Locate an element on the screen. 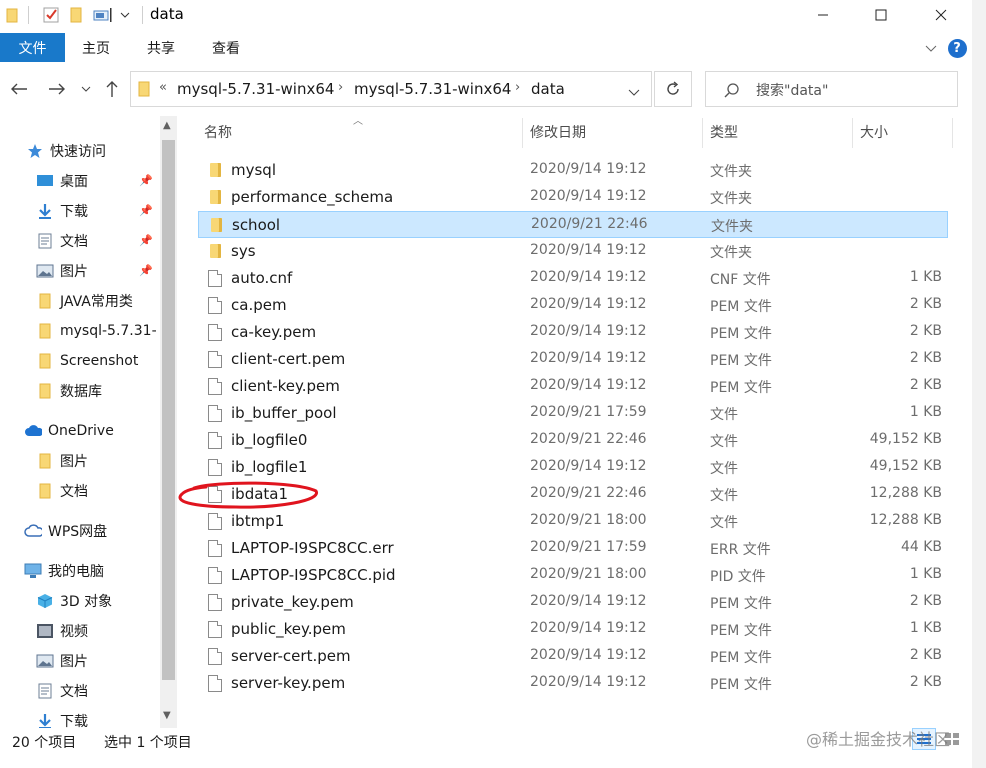  maximize-button is located at coordinates (881, 15).